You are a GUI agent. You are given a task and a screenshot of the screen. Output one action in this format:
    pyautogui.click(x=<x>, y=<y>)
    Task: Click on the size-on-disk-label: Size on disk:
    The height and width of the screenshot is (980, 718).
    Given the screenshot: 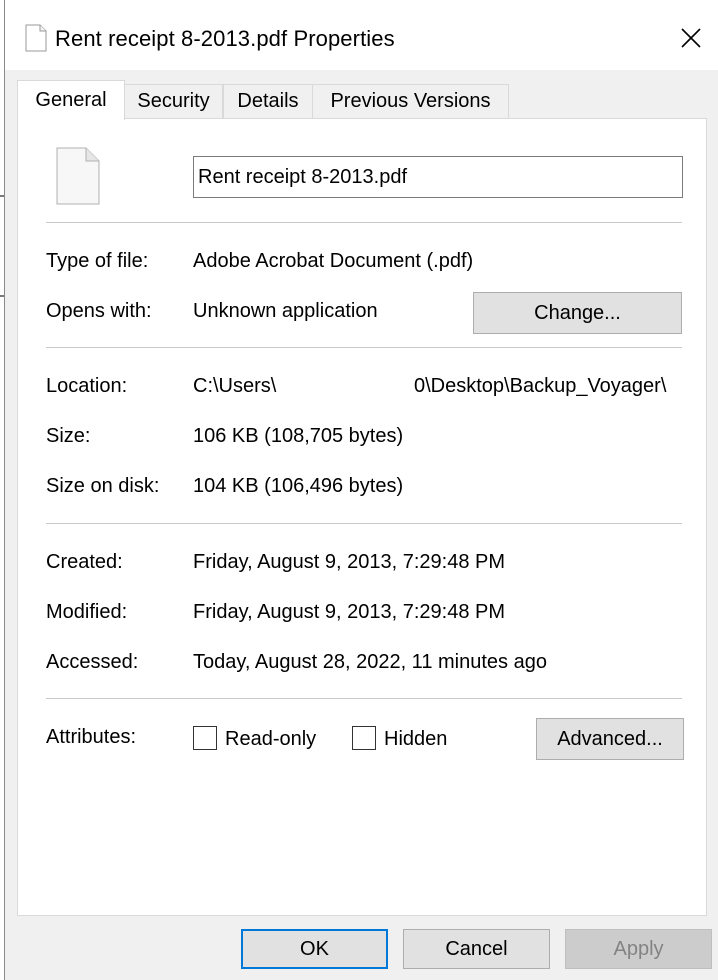 What is the action you would take?
    pyautogui.click(x=103, y=486)
    